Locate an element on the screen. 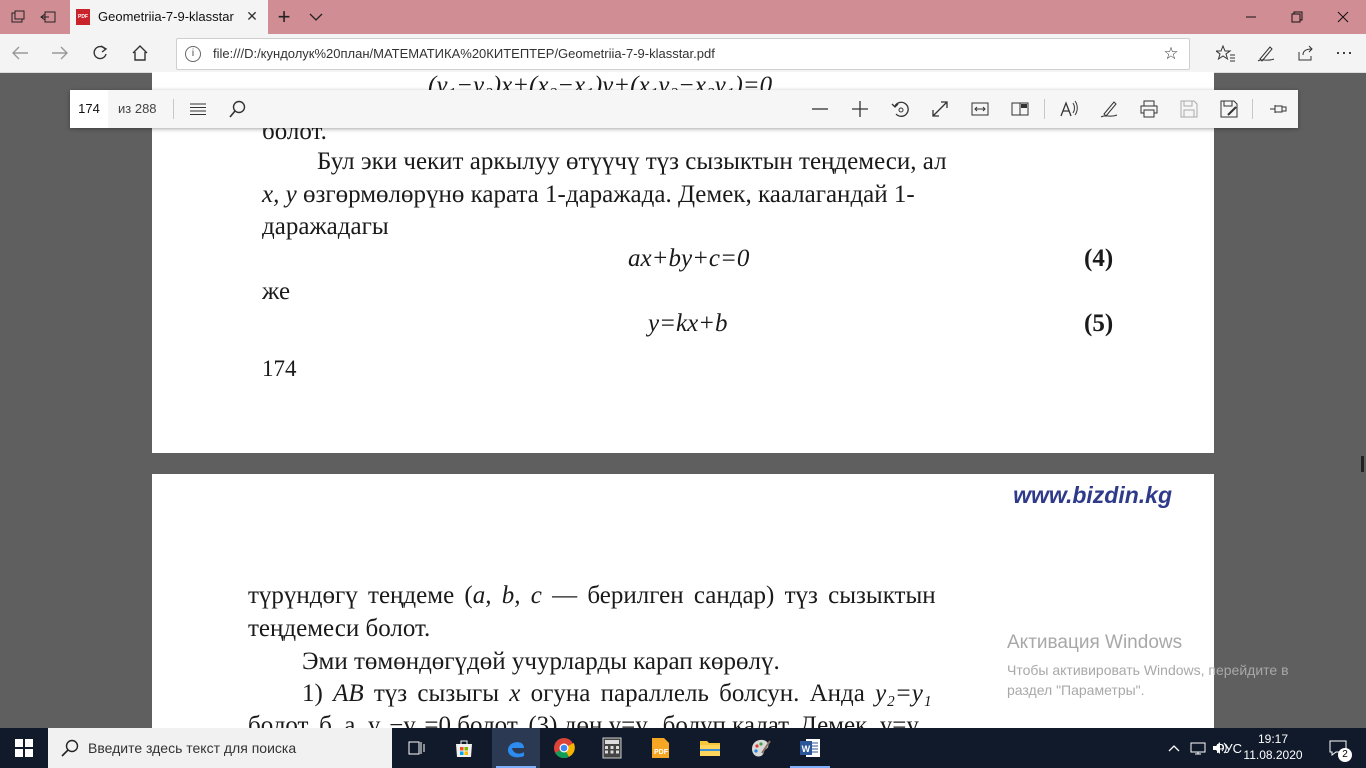  svg-text: W is located at coordinates (806, 749).